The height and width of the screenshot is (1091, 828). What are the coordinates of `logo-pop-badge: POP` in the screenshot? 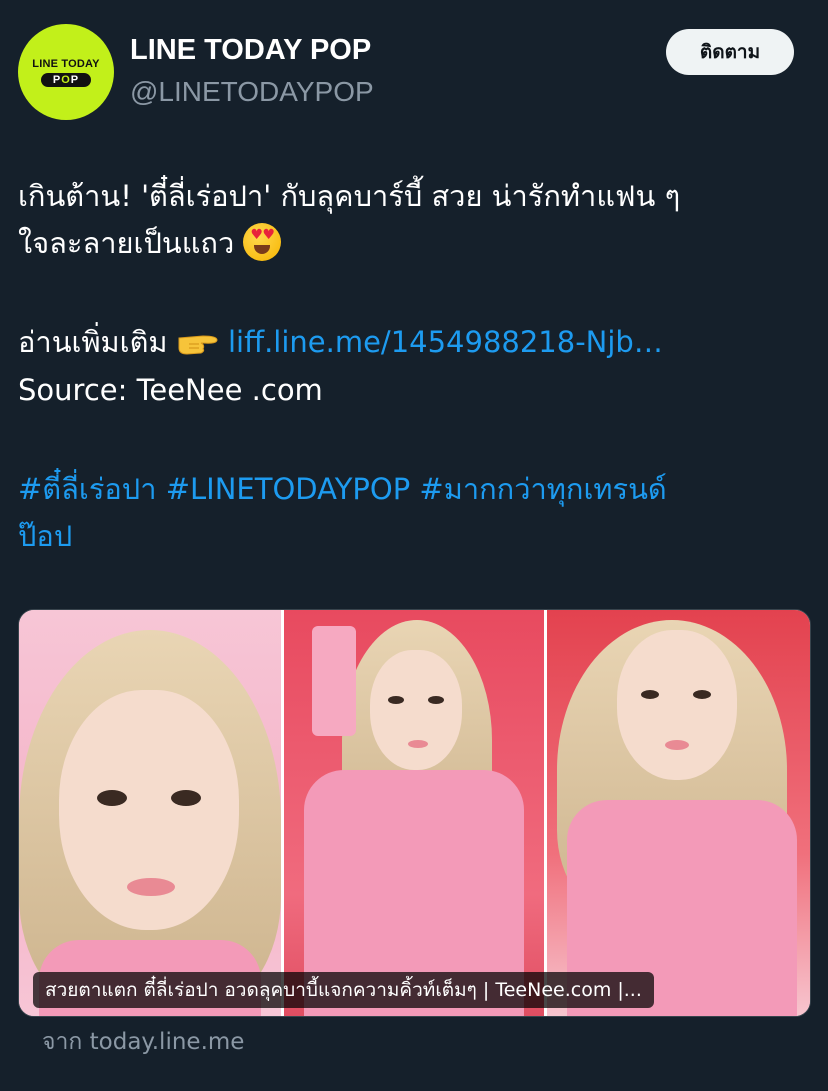 It's located at (66, 79).